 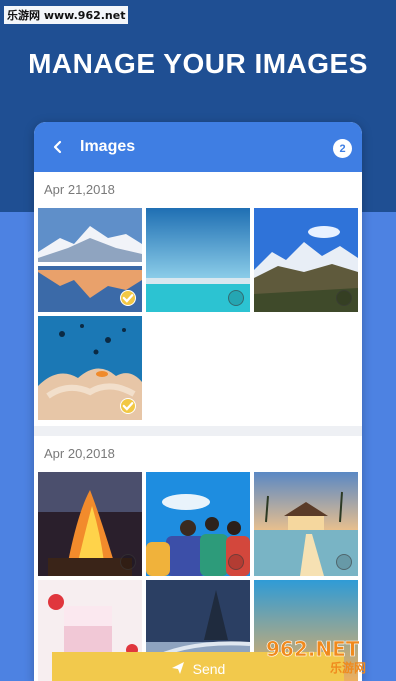 I want to click on section-date-header: Apr 20,2018, so click(x=198, y=454).